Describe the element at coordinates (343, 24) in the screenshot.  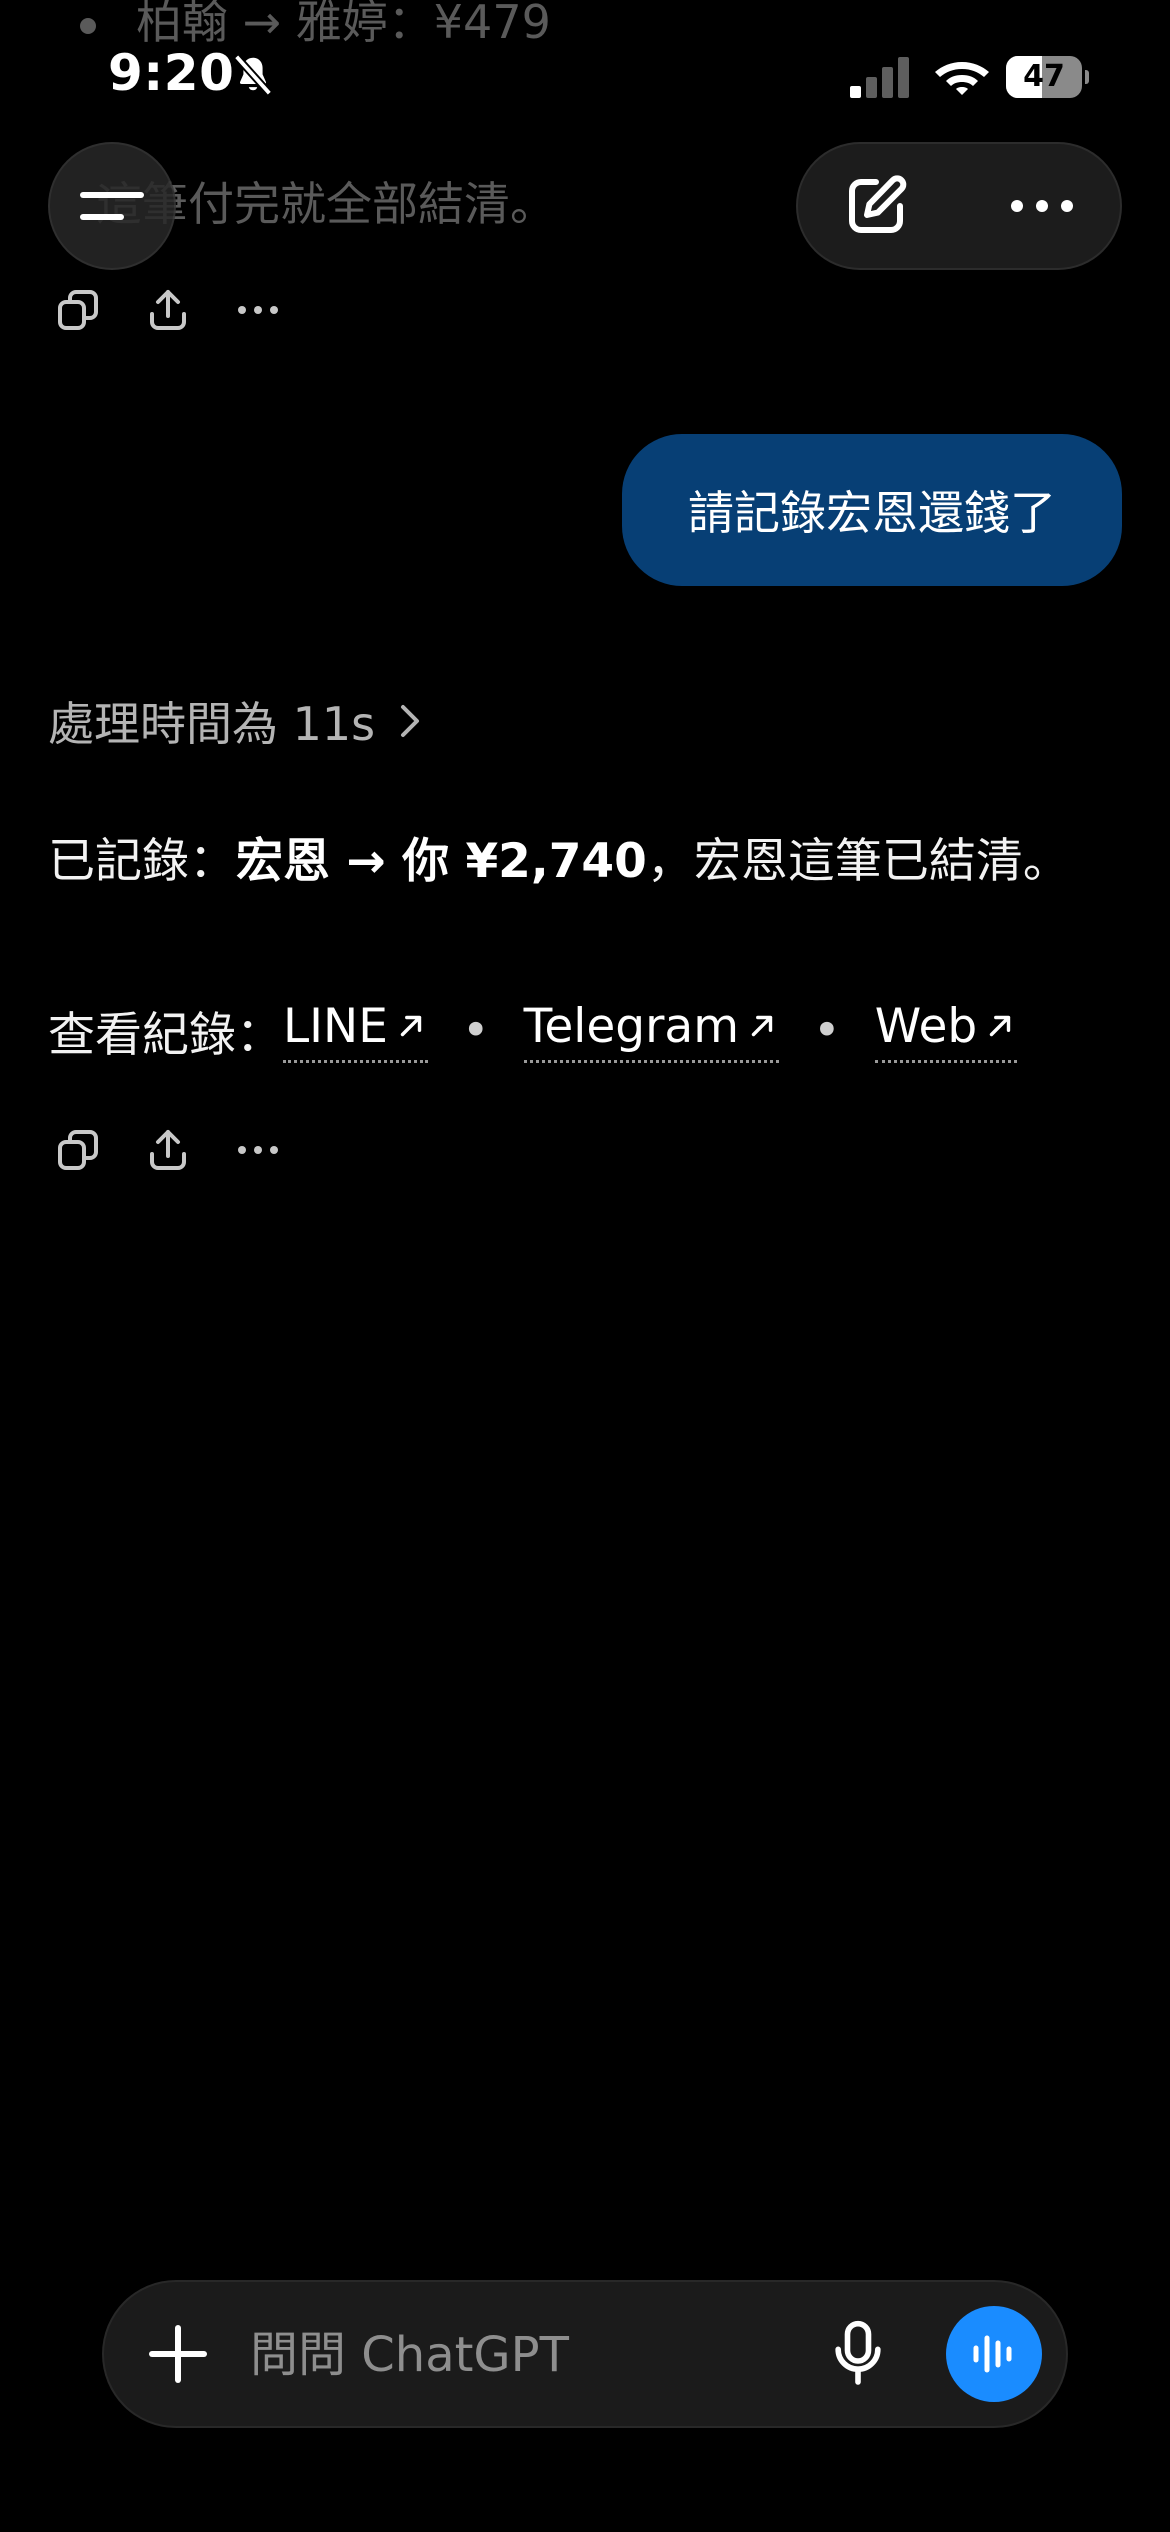
I see `previous-bullet-text: 柏翰 → 雅婷：¥479` at that location.